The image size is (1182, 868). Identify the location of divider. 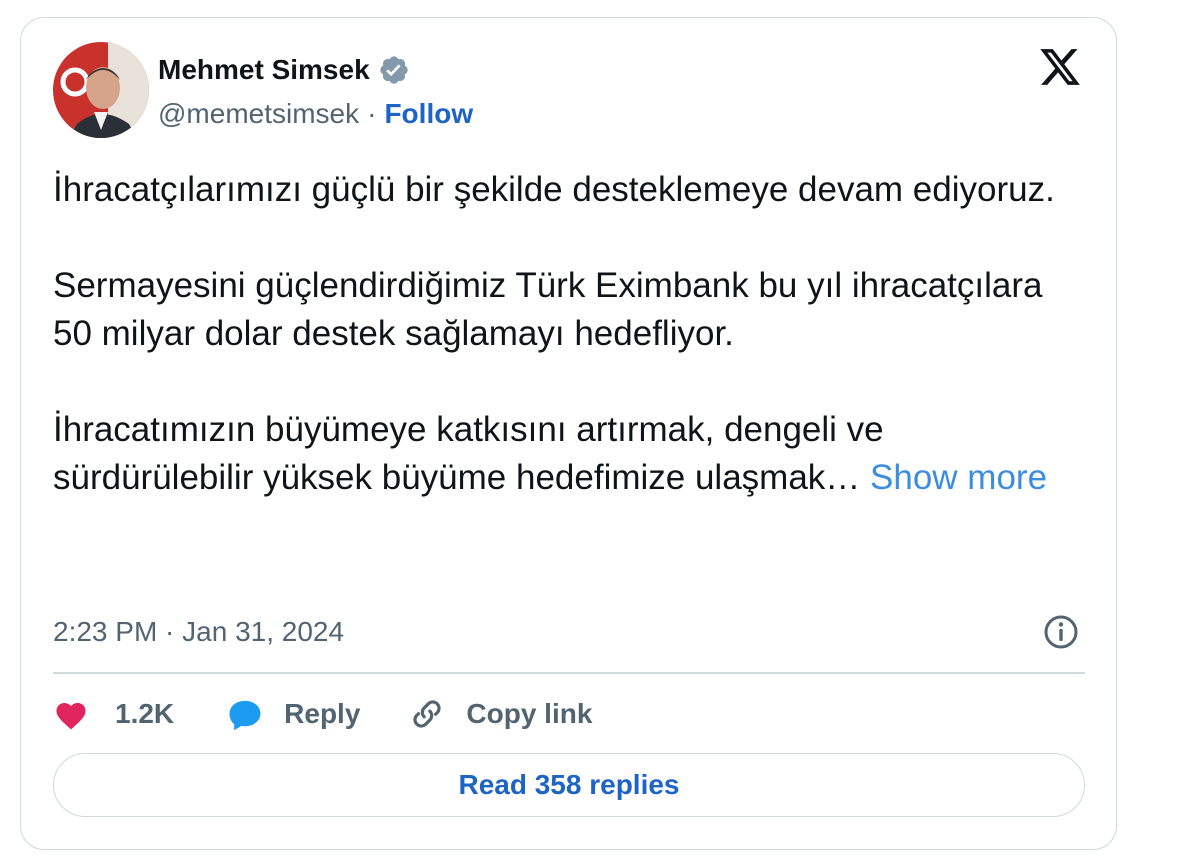
(569, 673).